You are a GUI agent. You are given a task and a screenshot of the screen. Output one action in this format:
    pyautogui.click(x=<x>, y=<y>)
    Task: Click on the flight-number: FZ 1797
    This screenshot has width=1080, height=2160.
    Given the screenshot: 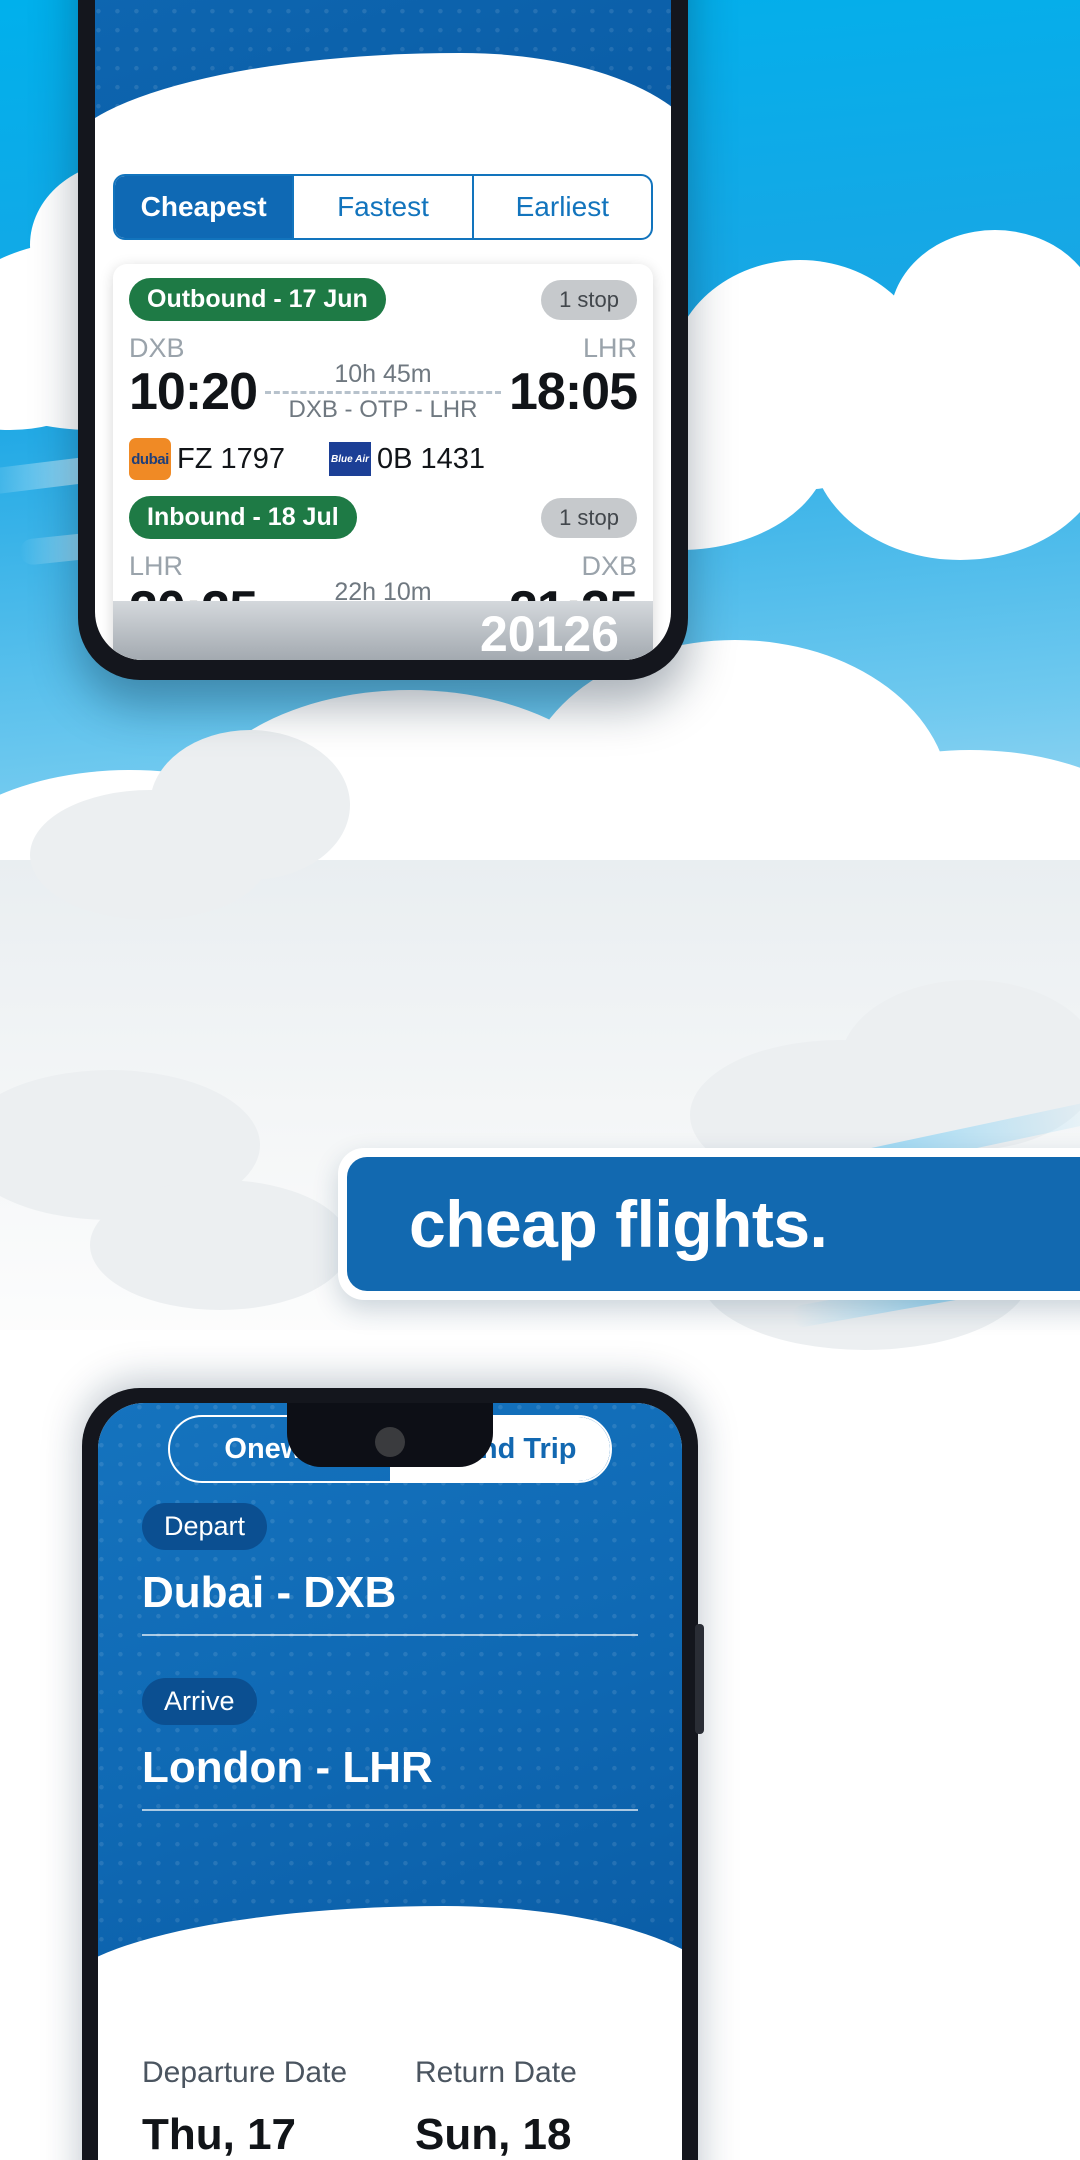 What is the action you would take?
    pyautogui.click(x=231, y=458)
    